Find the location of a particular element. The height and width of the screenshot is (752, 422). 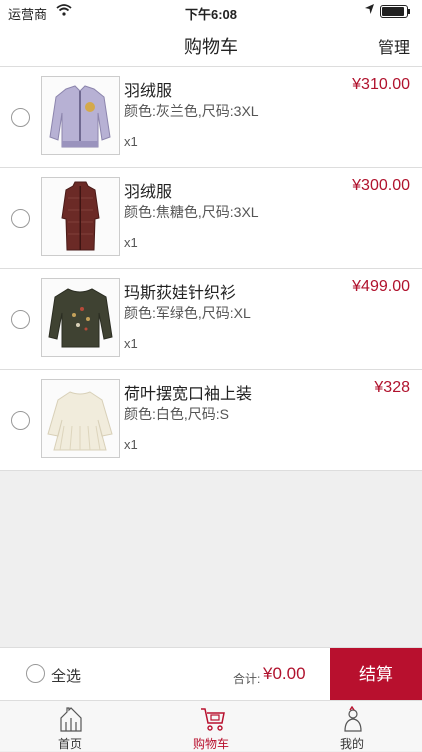

product-price: ¥310.00 is located at coordinates (381, 84).